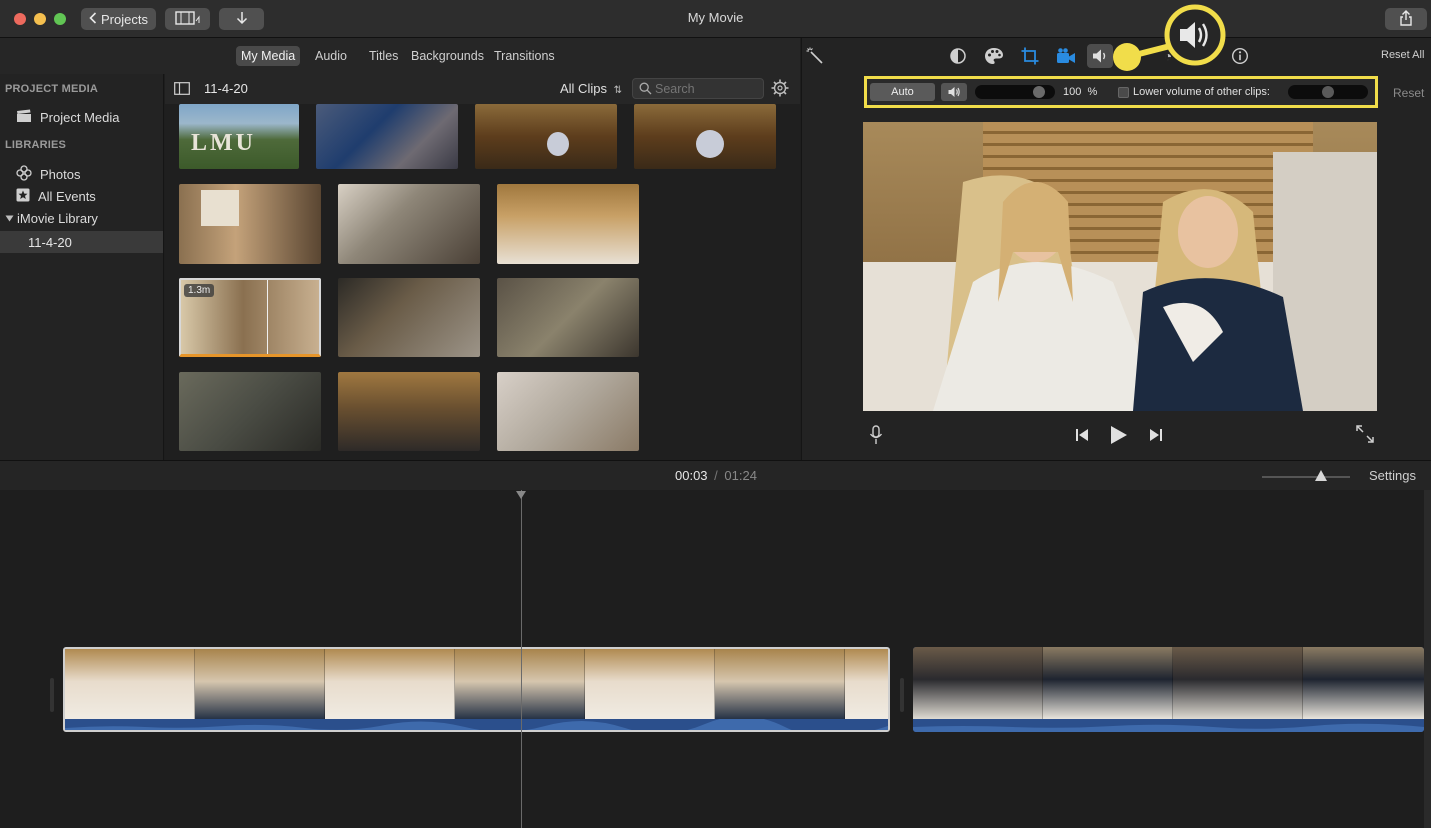 The image size is (1431, 828). I want to click on skip-back-icon, so click(1082, 437).